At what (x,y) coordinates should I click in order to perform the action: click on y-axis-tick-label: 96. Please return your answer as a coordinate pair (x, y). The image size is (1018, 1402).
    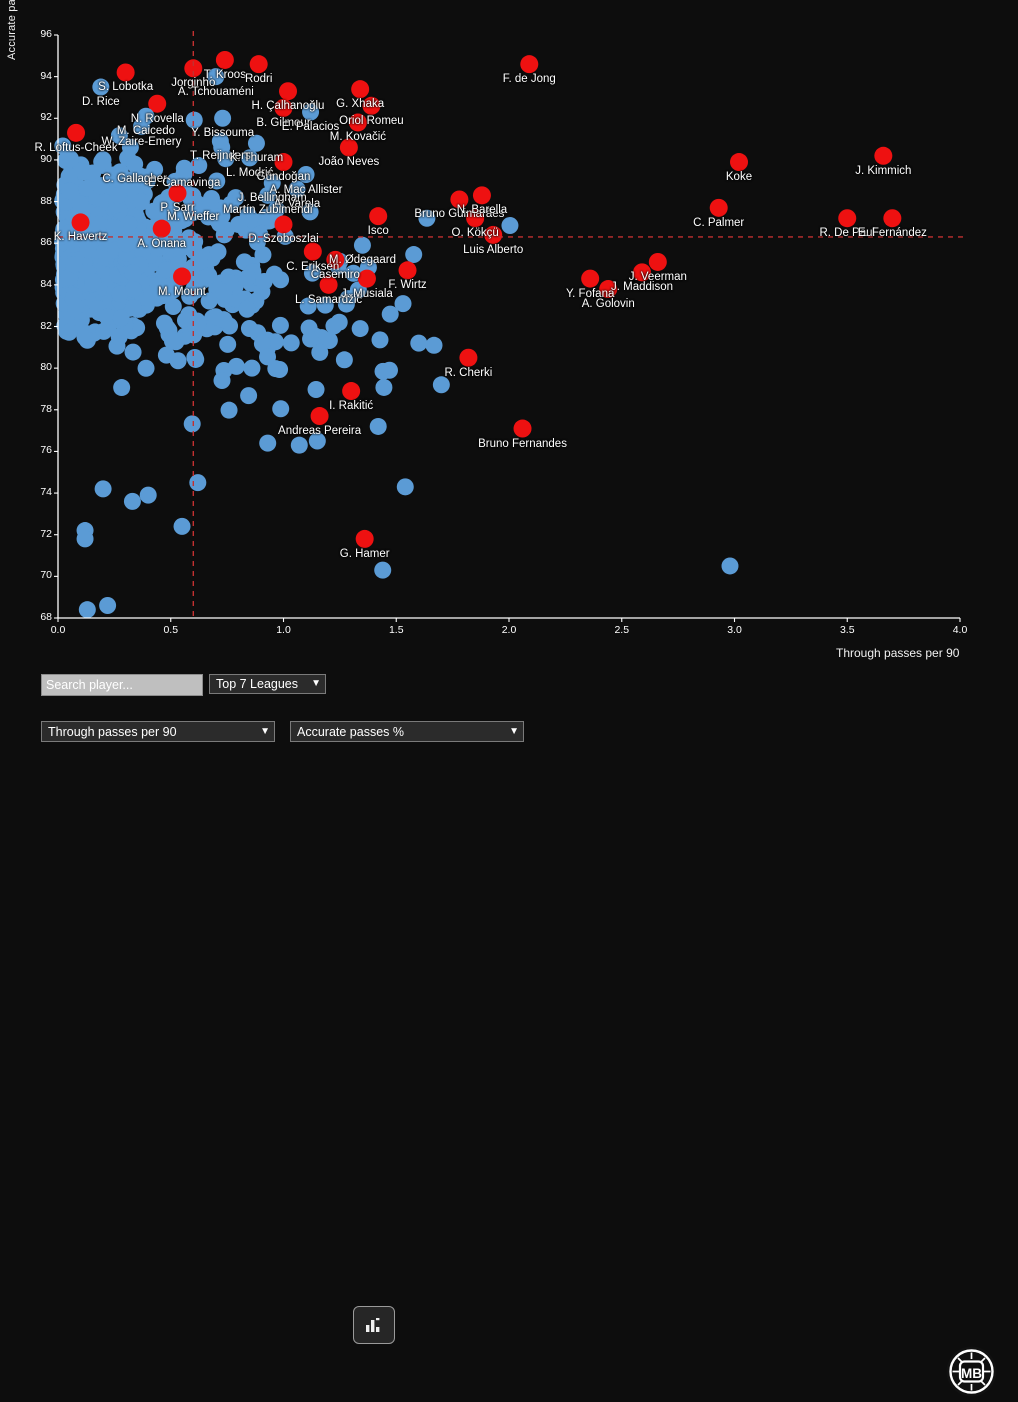
    Looking at the image, I should click on (46, 34).